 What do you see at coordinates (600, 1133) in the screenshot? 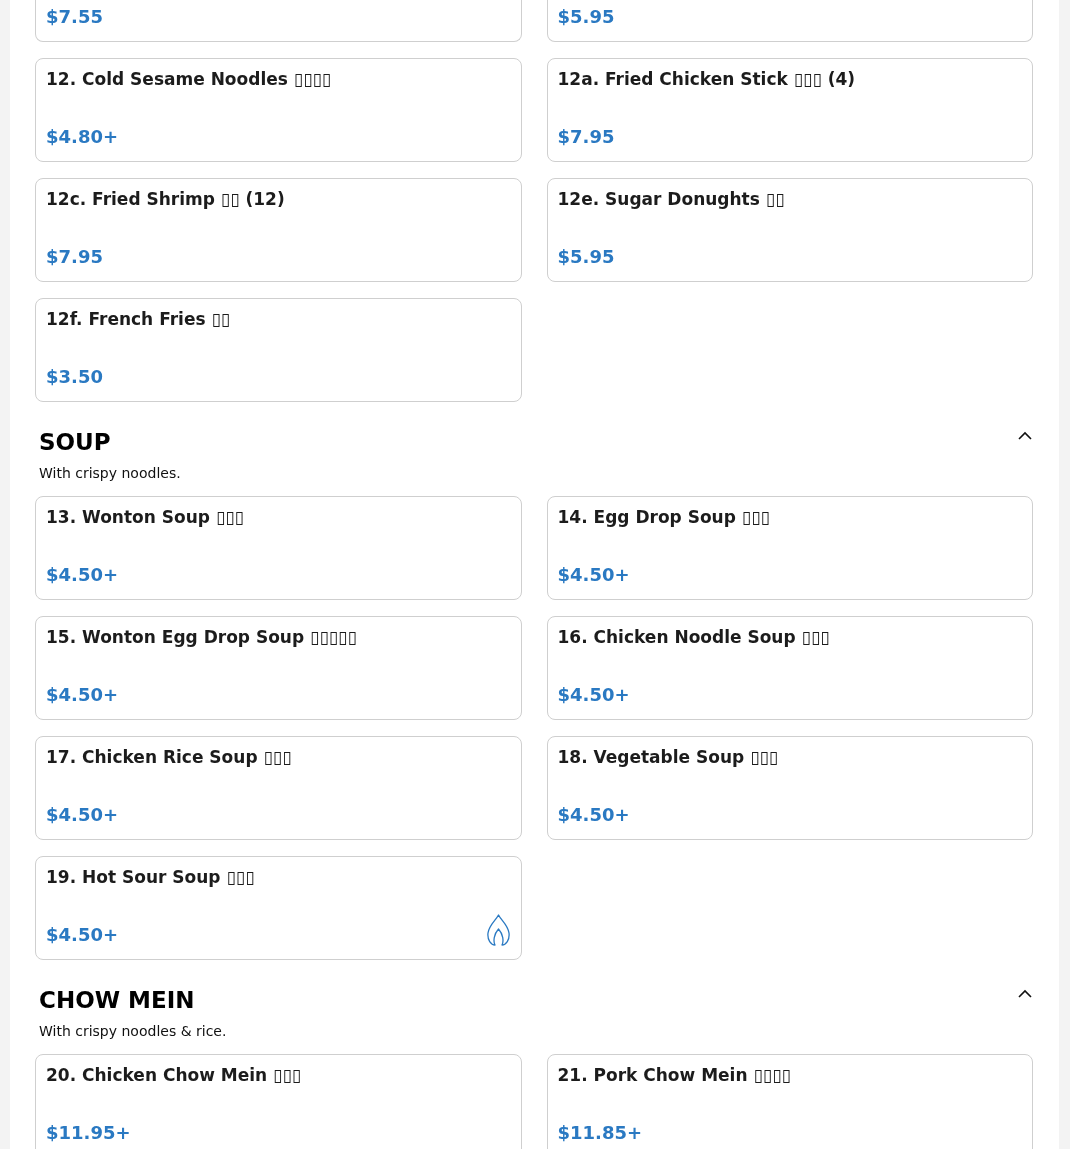
I see `item-price: $11.85+` at bounding box center [600, 1133].